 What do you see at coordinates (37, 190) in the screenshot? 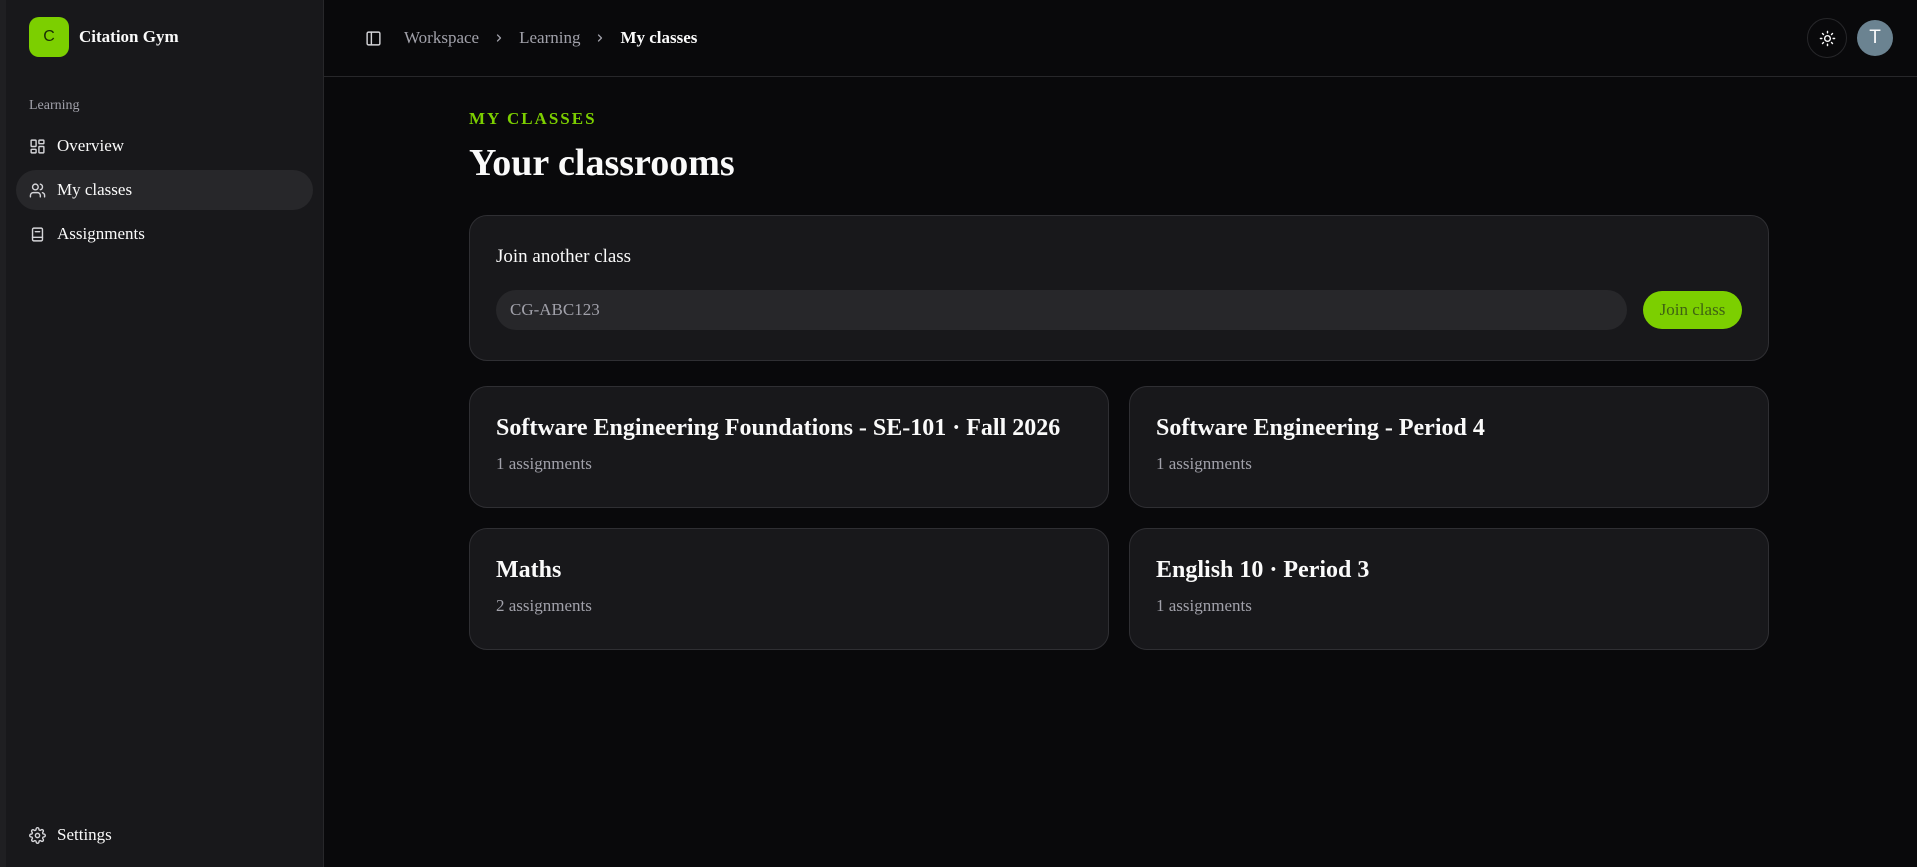
I see `users-icon` at bounding box center [37, 190].